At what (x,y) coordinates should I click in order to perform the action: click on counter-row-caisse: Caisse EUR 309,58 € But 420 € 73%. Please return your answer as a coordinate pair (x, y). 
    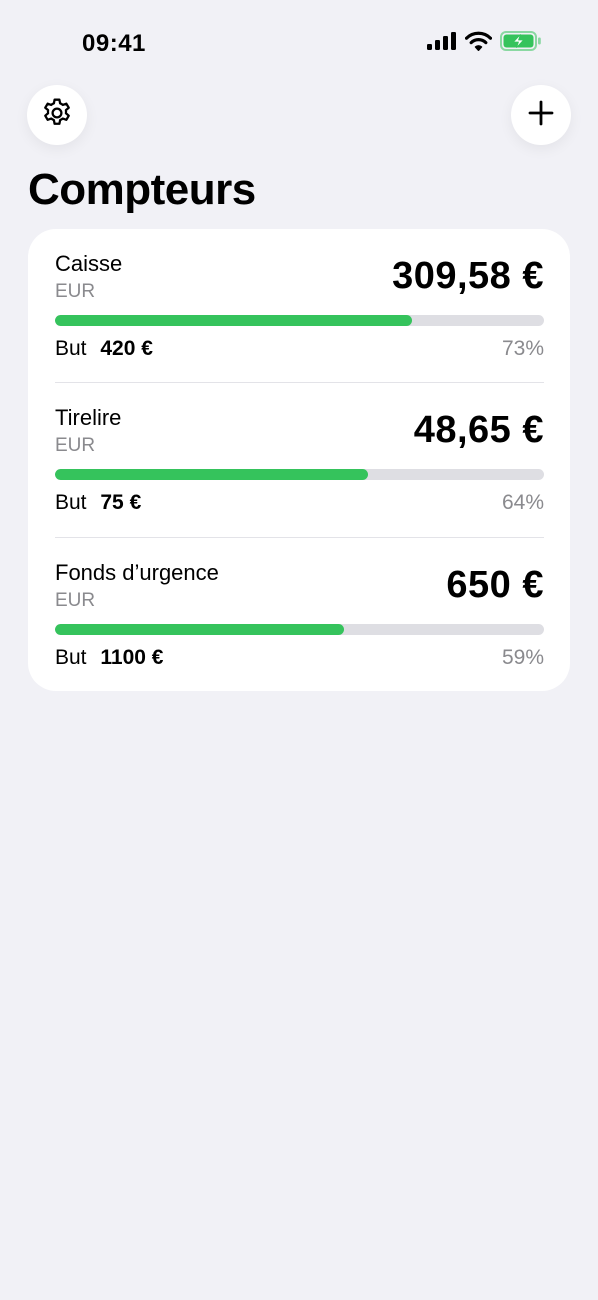
    Looking at the image, I should click on (299, 306).